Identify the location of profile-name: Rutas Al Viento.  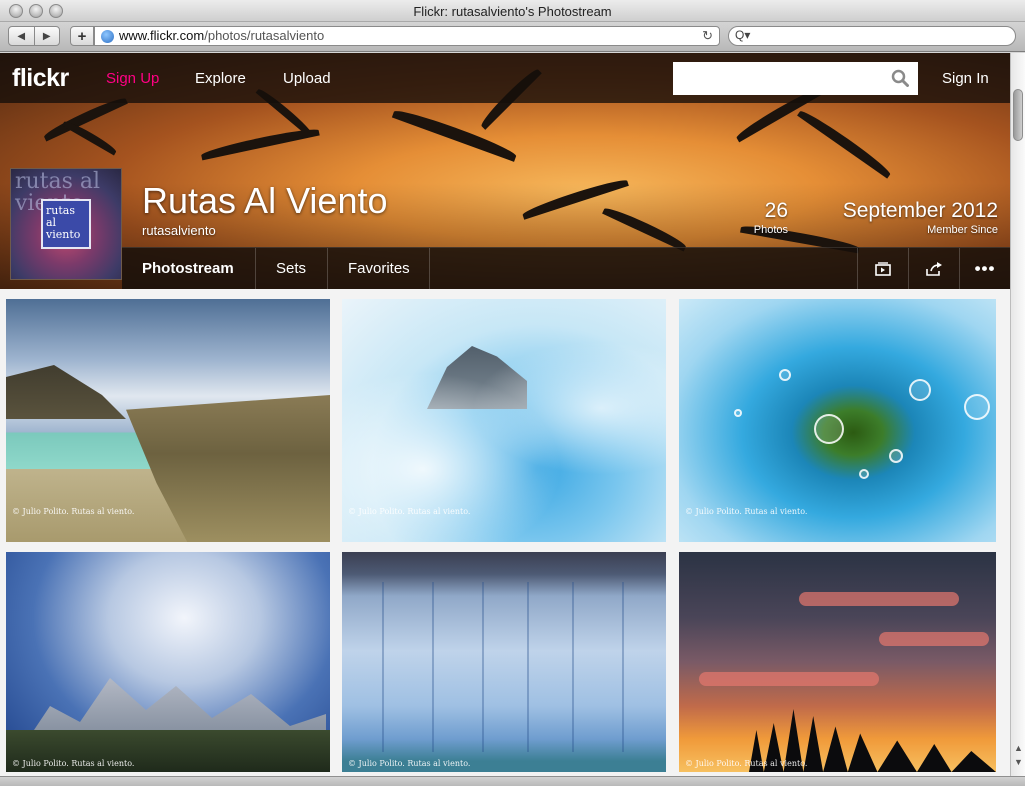
(265, 200).